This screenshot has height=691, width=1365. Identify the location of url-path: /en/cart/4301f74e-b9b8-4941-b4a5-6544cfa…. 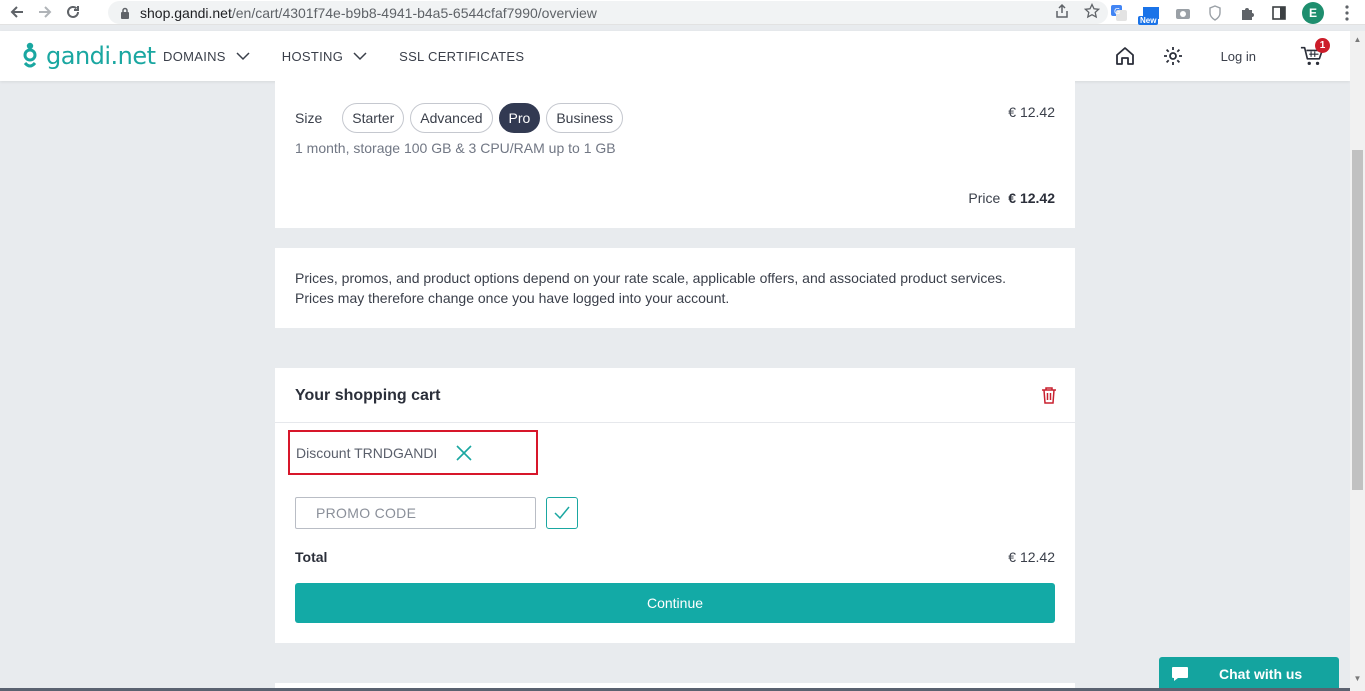
(414, 12).